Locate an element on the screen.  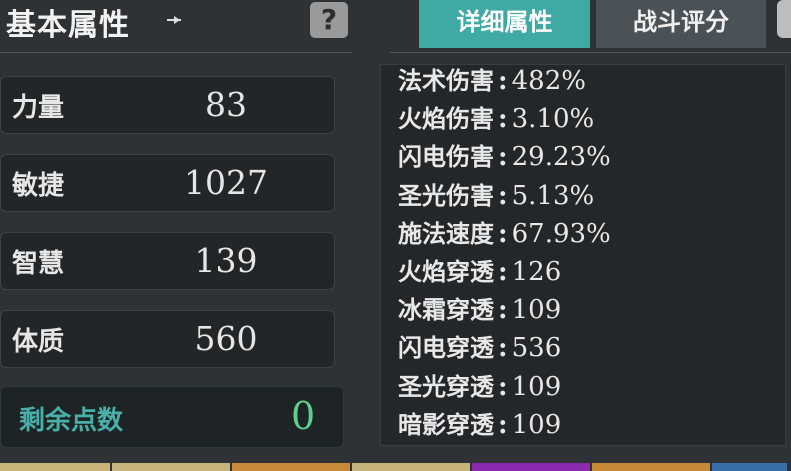
detail-row: 施法速度:67.93% is located at coordinates (504, 234).